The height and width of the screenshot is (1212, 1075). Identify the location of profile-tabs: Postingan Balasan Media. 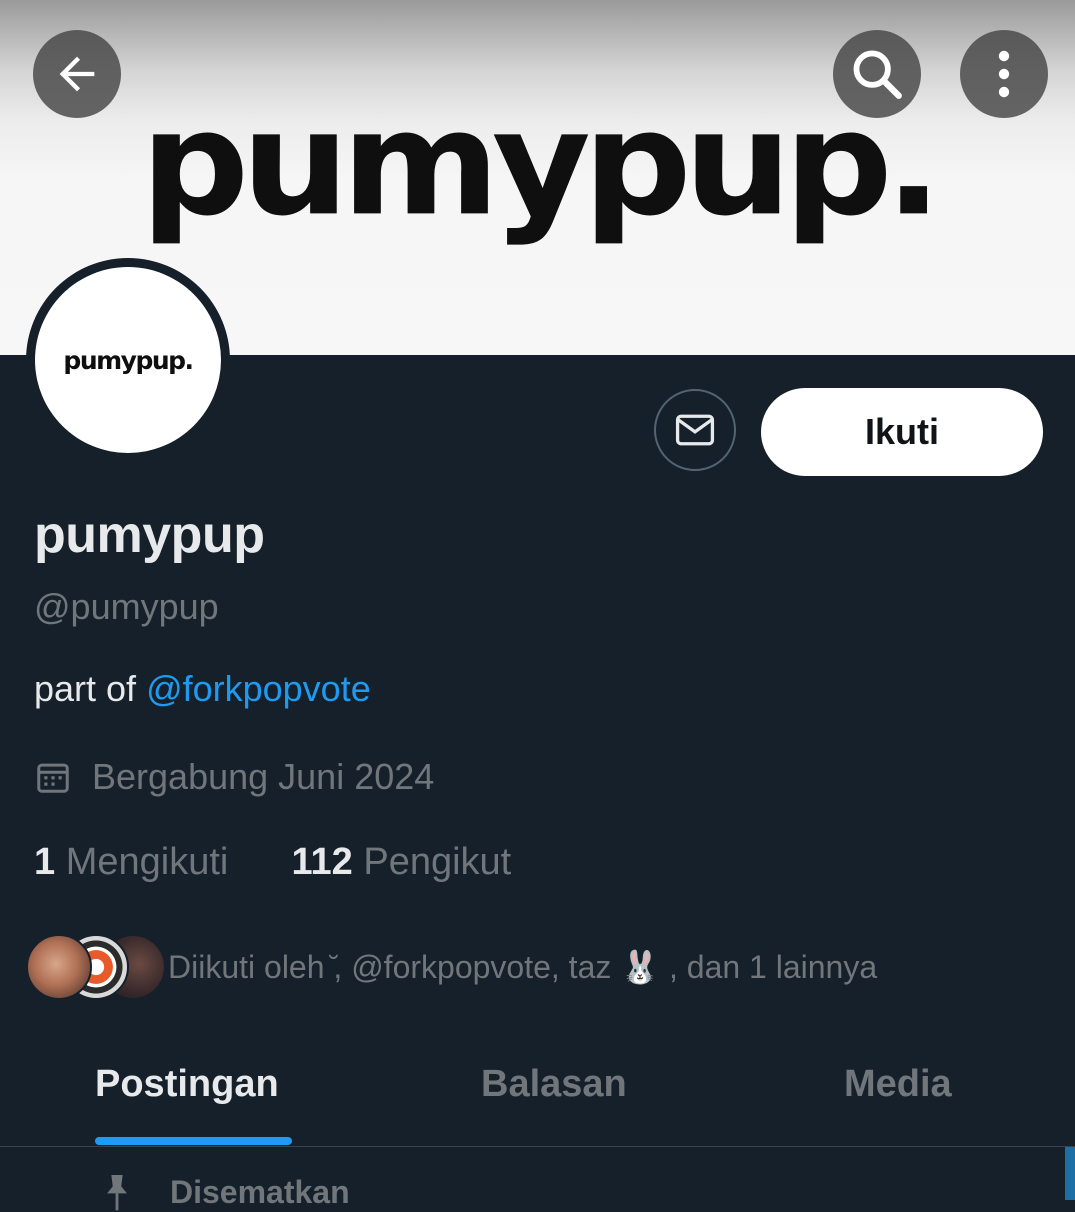
(537, 1101).